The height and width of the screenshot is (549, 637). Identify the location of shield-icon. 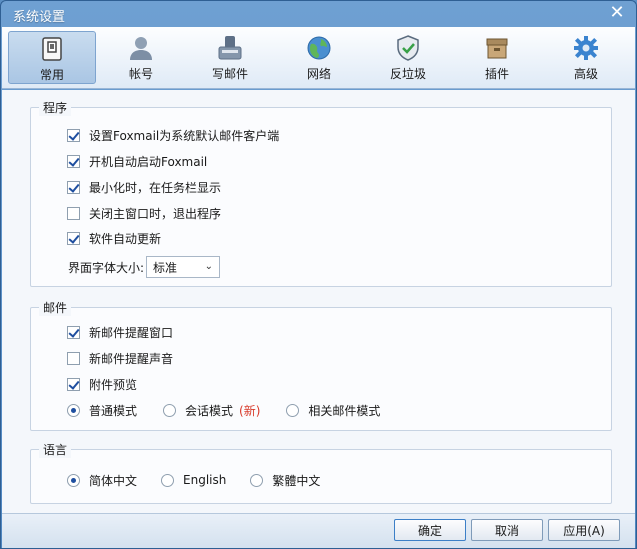
(408, 48).